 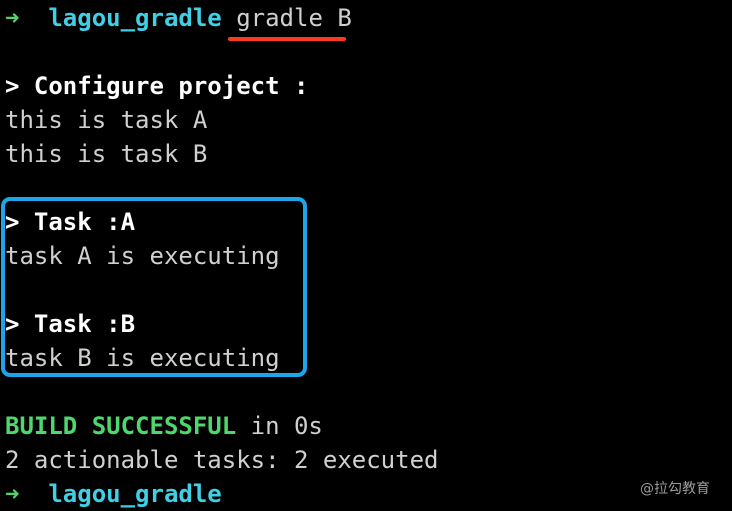 I want to click on command-prompt-line: ➜ lagou_gradle gradle B, so click(x=178, y=18).